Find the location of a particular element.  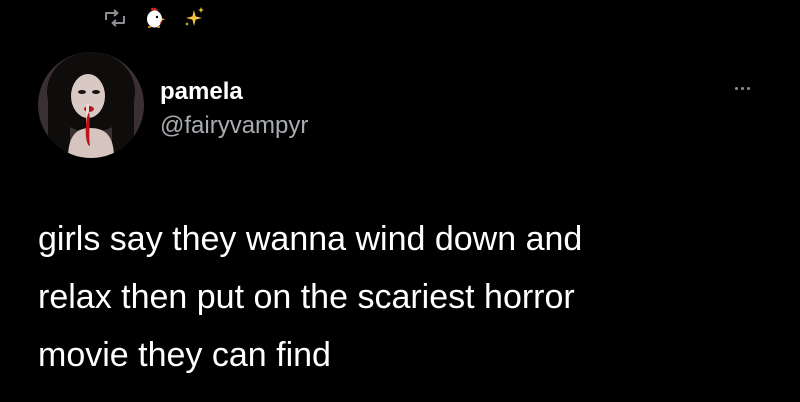

social-context-row is located at coordinates (155, 18).